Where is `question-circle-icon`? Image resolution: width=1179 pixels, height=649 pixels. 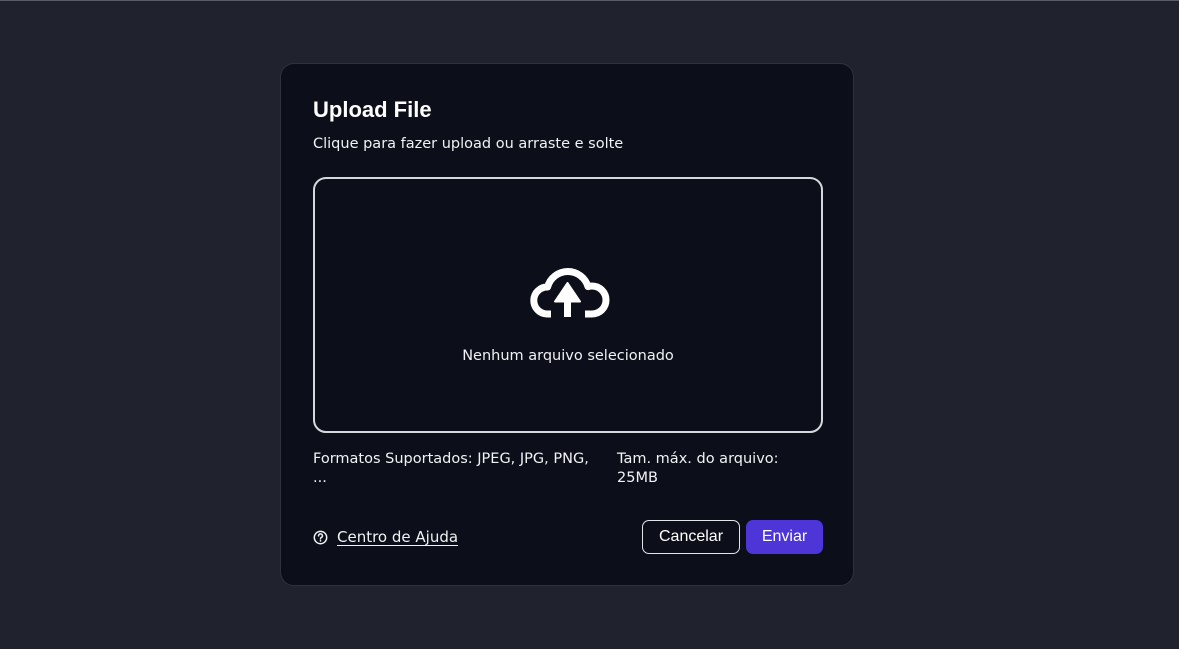 question-circle-icon is located at coordinates (320, 537).